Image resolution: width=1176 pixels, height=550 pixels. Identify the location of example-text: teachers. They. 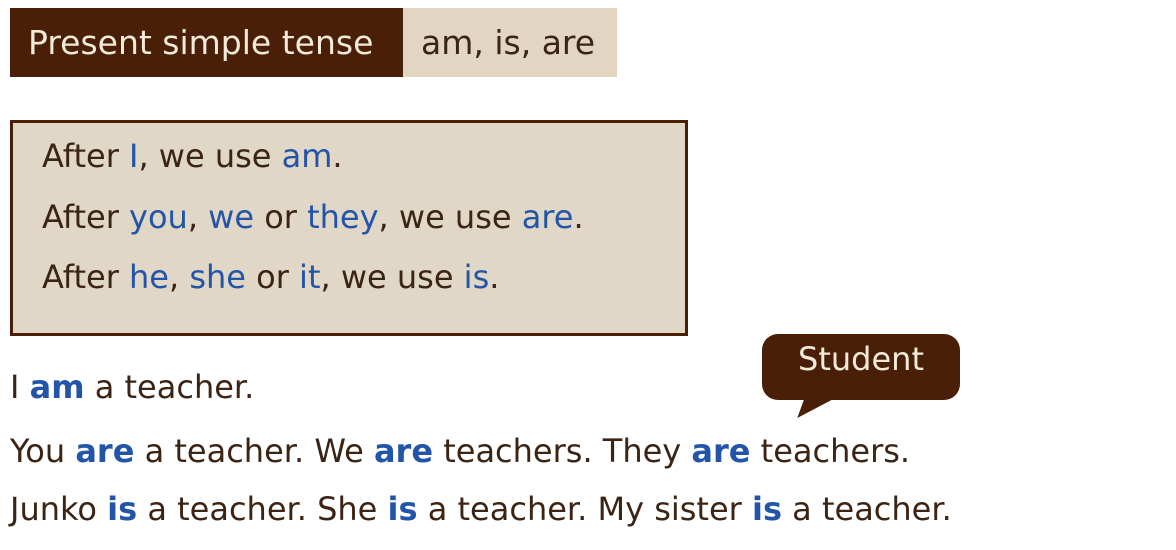
(562, 451).